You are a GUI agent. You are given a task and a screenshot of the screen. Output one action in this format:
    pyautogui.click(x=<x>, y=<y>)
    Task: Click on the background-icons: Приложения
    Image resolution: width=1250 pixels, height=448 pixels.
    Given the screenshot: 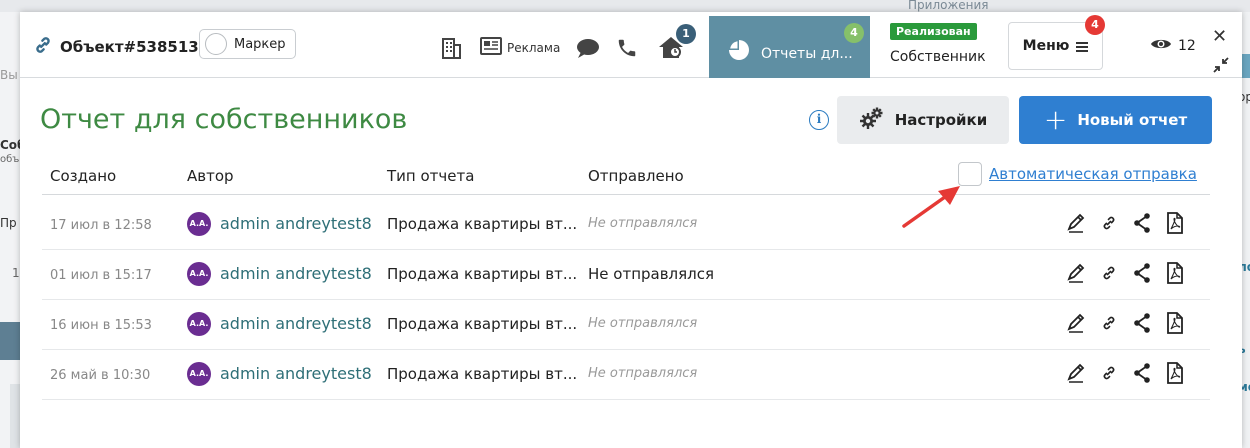 What is the action you would take?
    pyautogui.click(x=950, y=6)
    